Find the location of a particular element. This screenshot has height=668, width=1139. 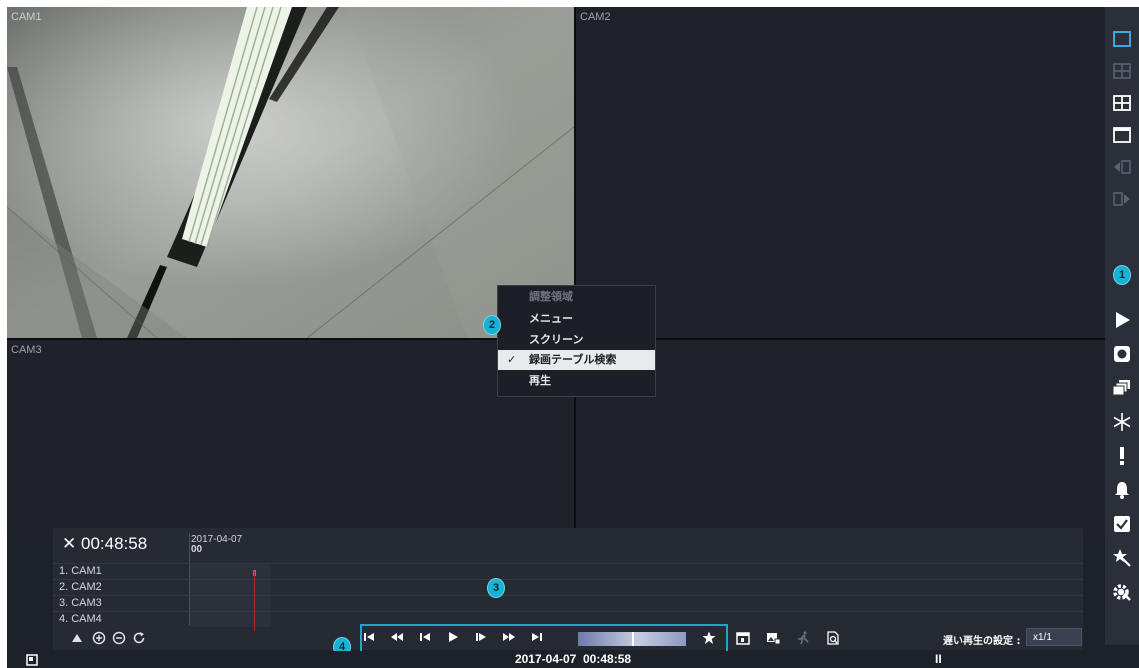

event-bell-button is located at coordinates (1122, 490).